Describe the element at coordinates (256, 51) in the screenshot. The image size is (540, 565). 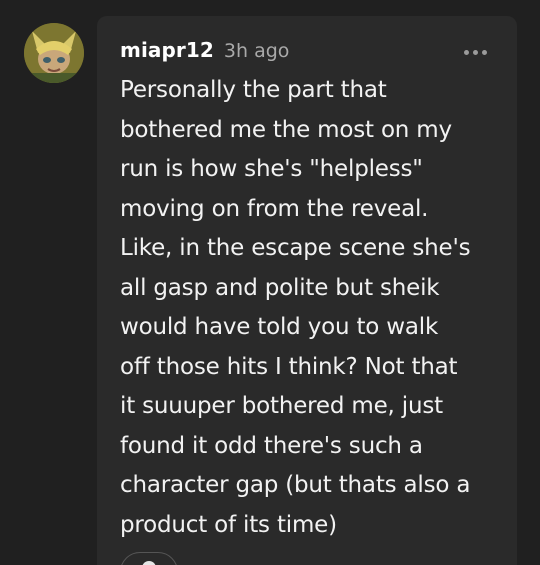
I see `timestamp: 3h ago` at that location.